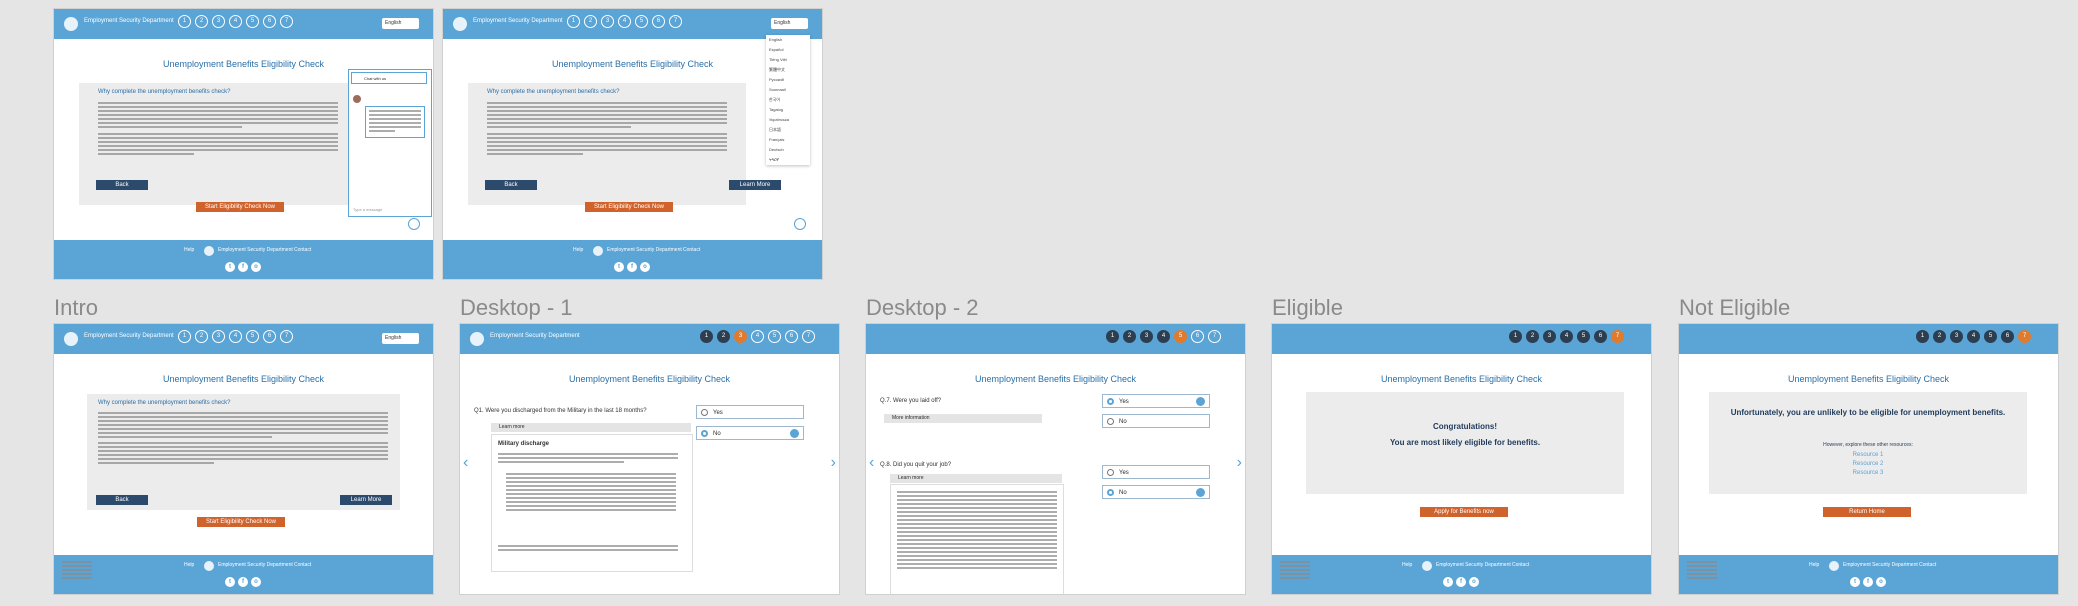 The image size is (2078, 606). I want to click on more-info-accordion: More information, so click(963, 418).